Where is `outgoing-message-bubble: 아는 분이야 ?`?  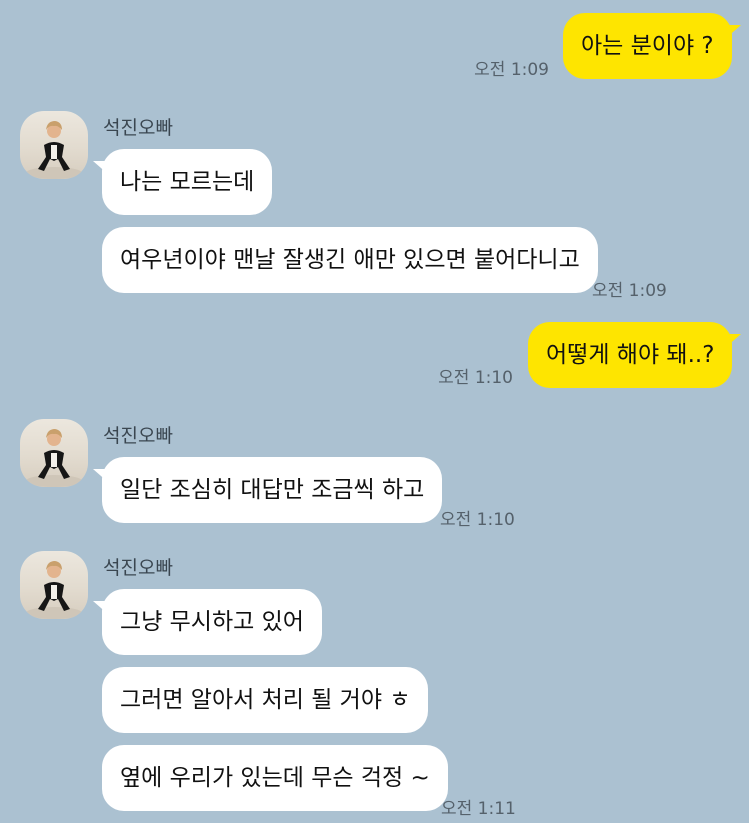 outgoing-message-bubble: 아는 분이야 ? is located at coordinates (652, 46).